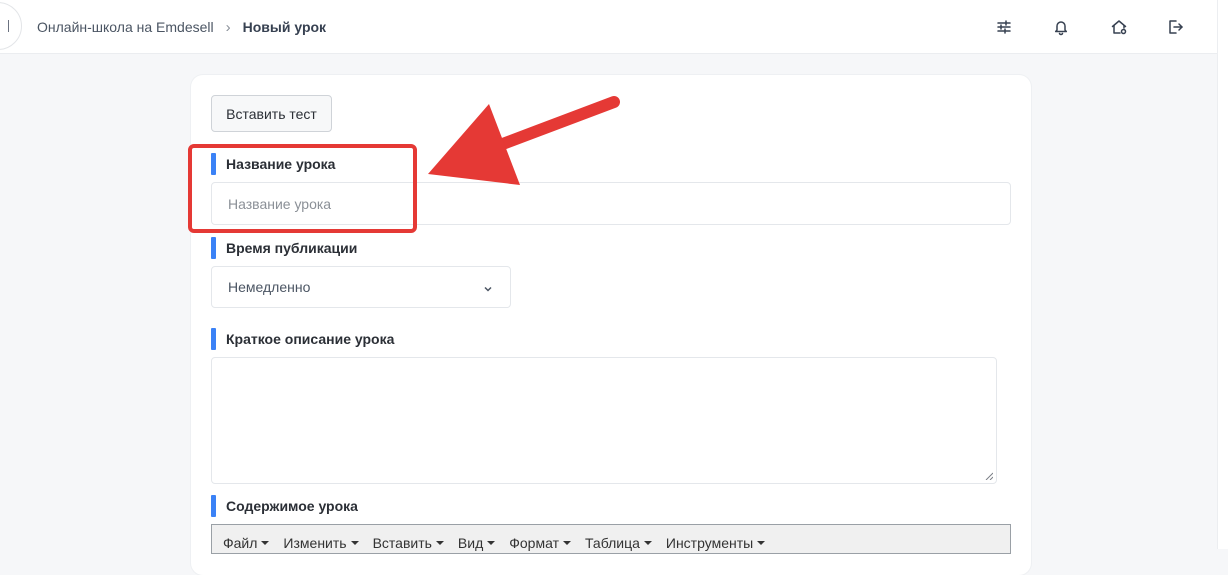 Image resolution: width=1228 pixels, height=575 pixels. Describe the element at coordinates (302, 339) in the screenshot. I see `short-description-label: Краткое описание урока` at that location.